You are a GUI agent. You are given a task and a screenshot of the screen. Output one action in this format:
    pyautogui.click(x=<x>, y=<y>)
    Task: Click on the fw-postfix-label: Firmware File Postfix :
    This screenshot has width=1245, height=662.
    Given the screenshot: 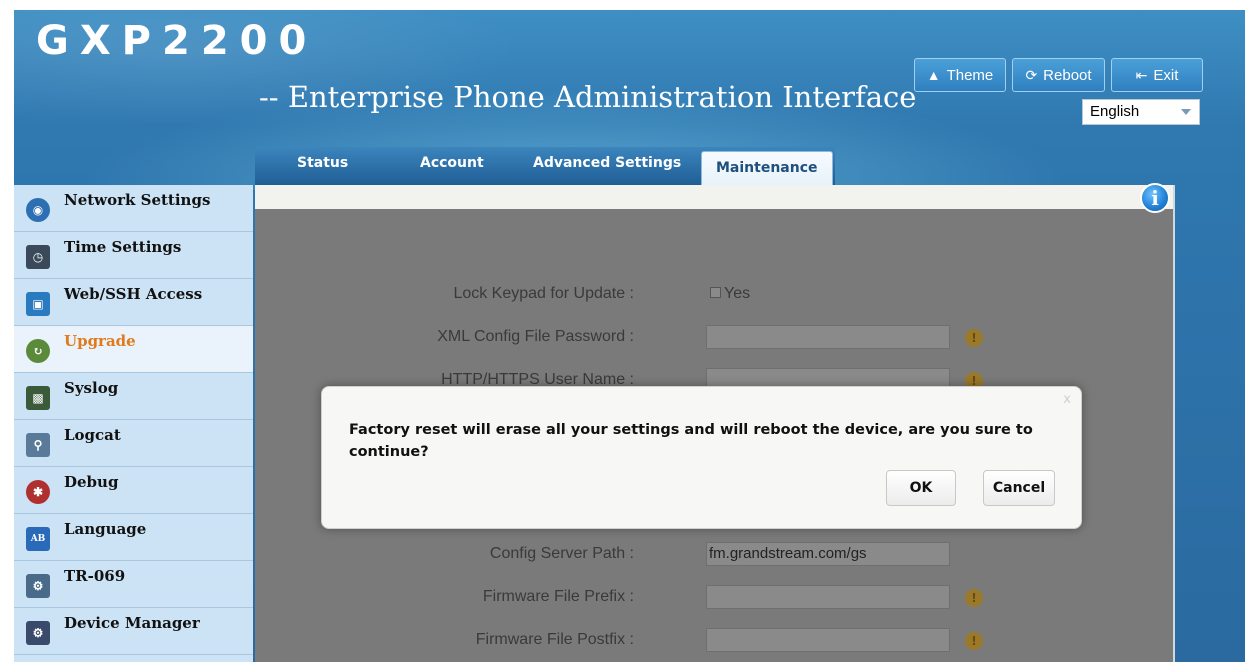 What is the action you would take?
    pyautogui.click(x=554, y=639)
    